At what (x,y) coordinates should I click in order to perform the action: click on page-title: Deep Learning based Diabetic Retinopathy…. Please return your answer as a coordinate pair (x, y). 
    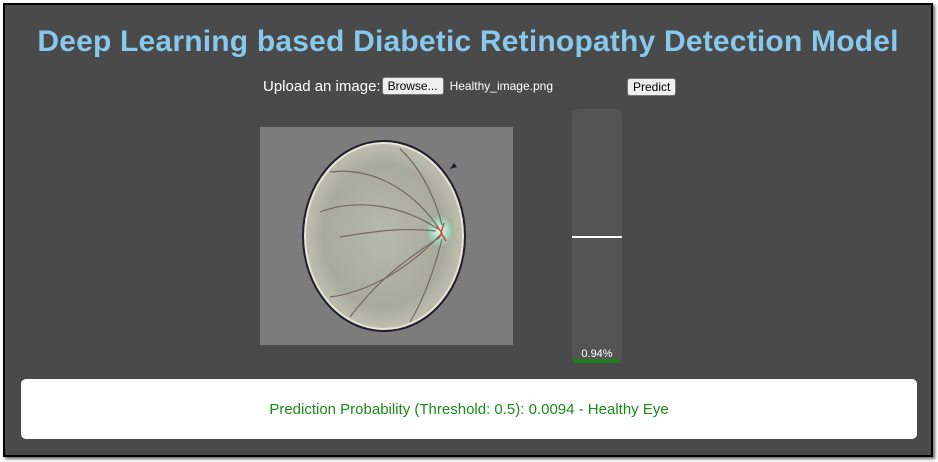
    Looking at the image, I should click on (468, 41).